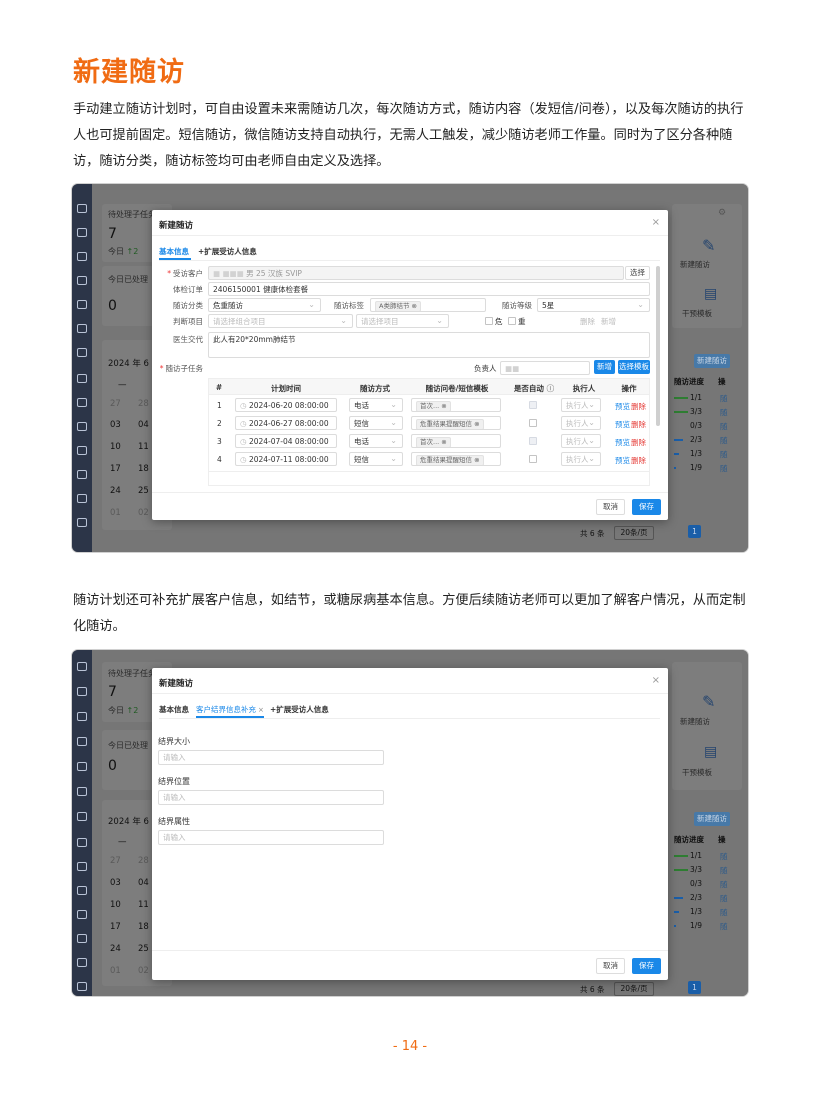 The width and height of the screenshot is (820, 1107). I want to click on plan-date-picker: ◷ 2024-07-04 08:00:00, so click(286, 441).